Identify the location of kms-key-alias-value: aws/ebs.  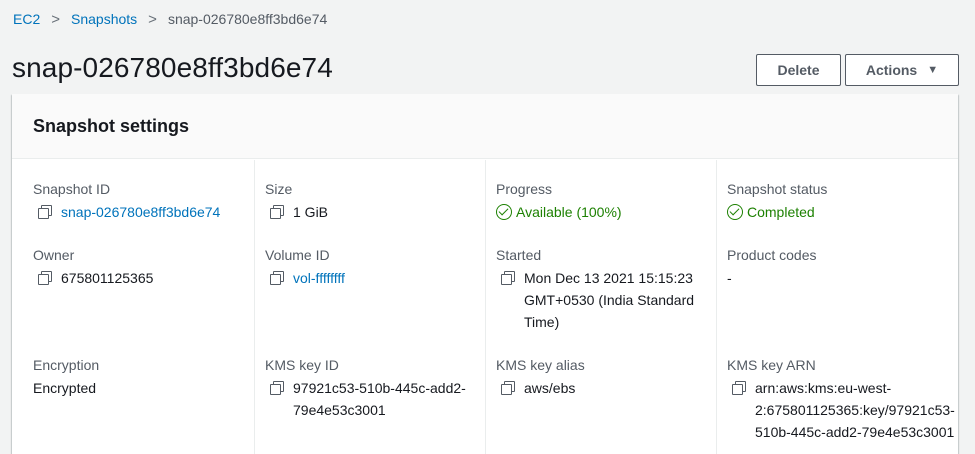
(550, 388).